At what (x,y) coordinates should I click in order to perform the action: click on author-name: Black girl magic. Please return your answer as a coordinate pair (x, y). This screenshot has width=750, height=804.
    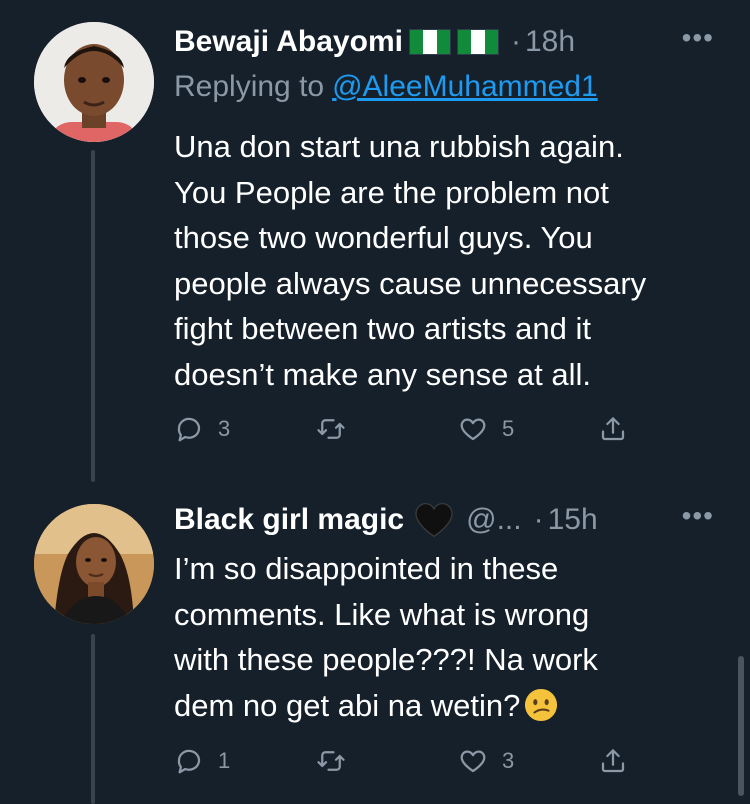
    Looking at the image, I should click on (289, 520).